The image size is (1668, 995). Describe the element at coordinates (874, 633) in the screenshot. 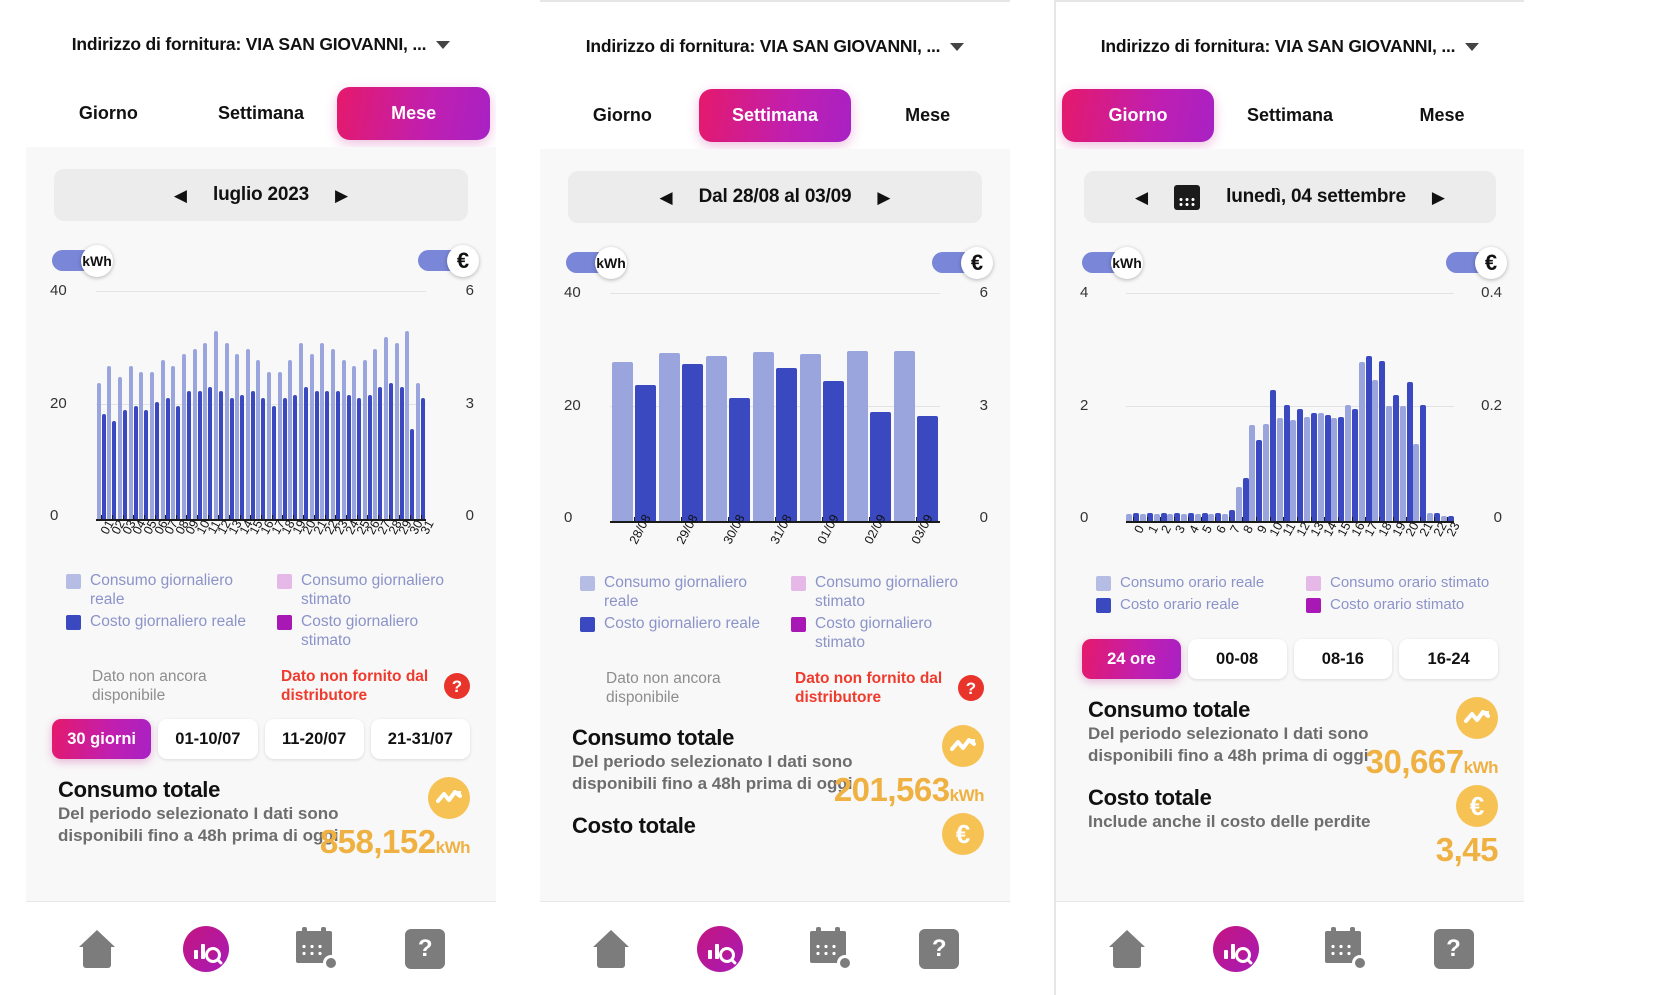

I see `legend-label: Costo giornaliero stimato` at that location.